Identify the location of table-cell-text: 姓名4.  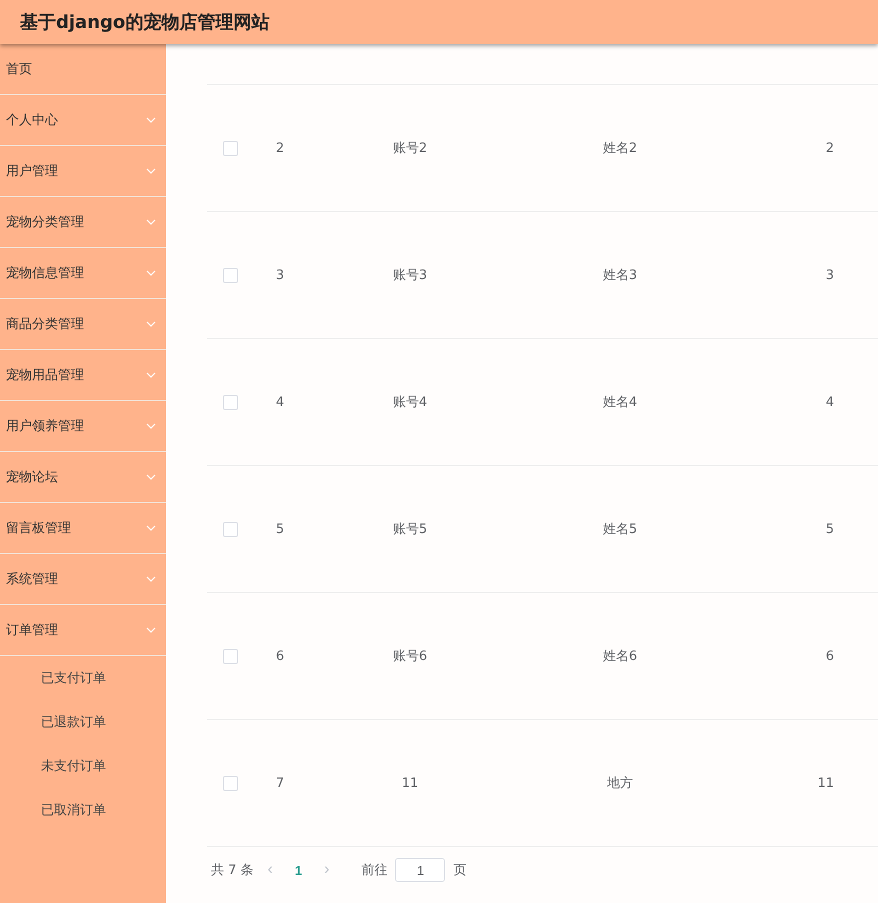
(620, 402).